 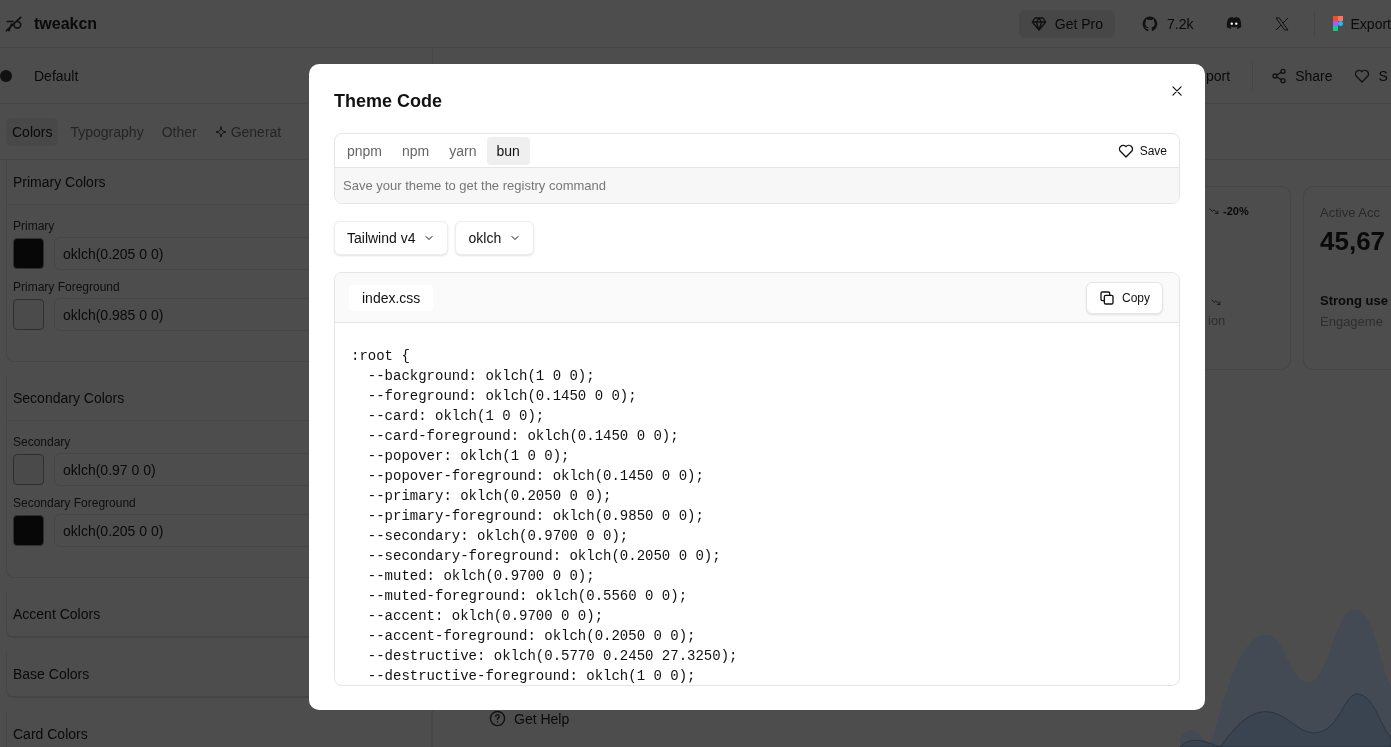 What do you see at coordinates (391, 297) in the screenshot?
I see `file-tab: index.css` at bounding box center [391, 297].